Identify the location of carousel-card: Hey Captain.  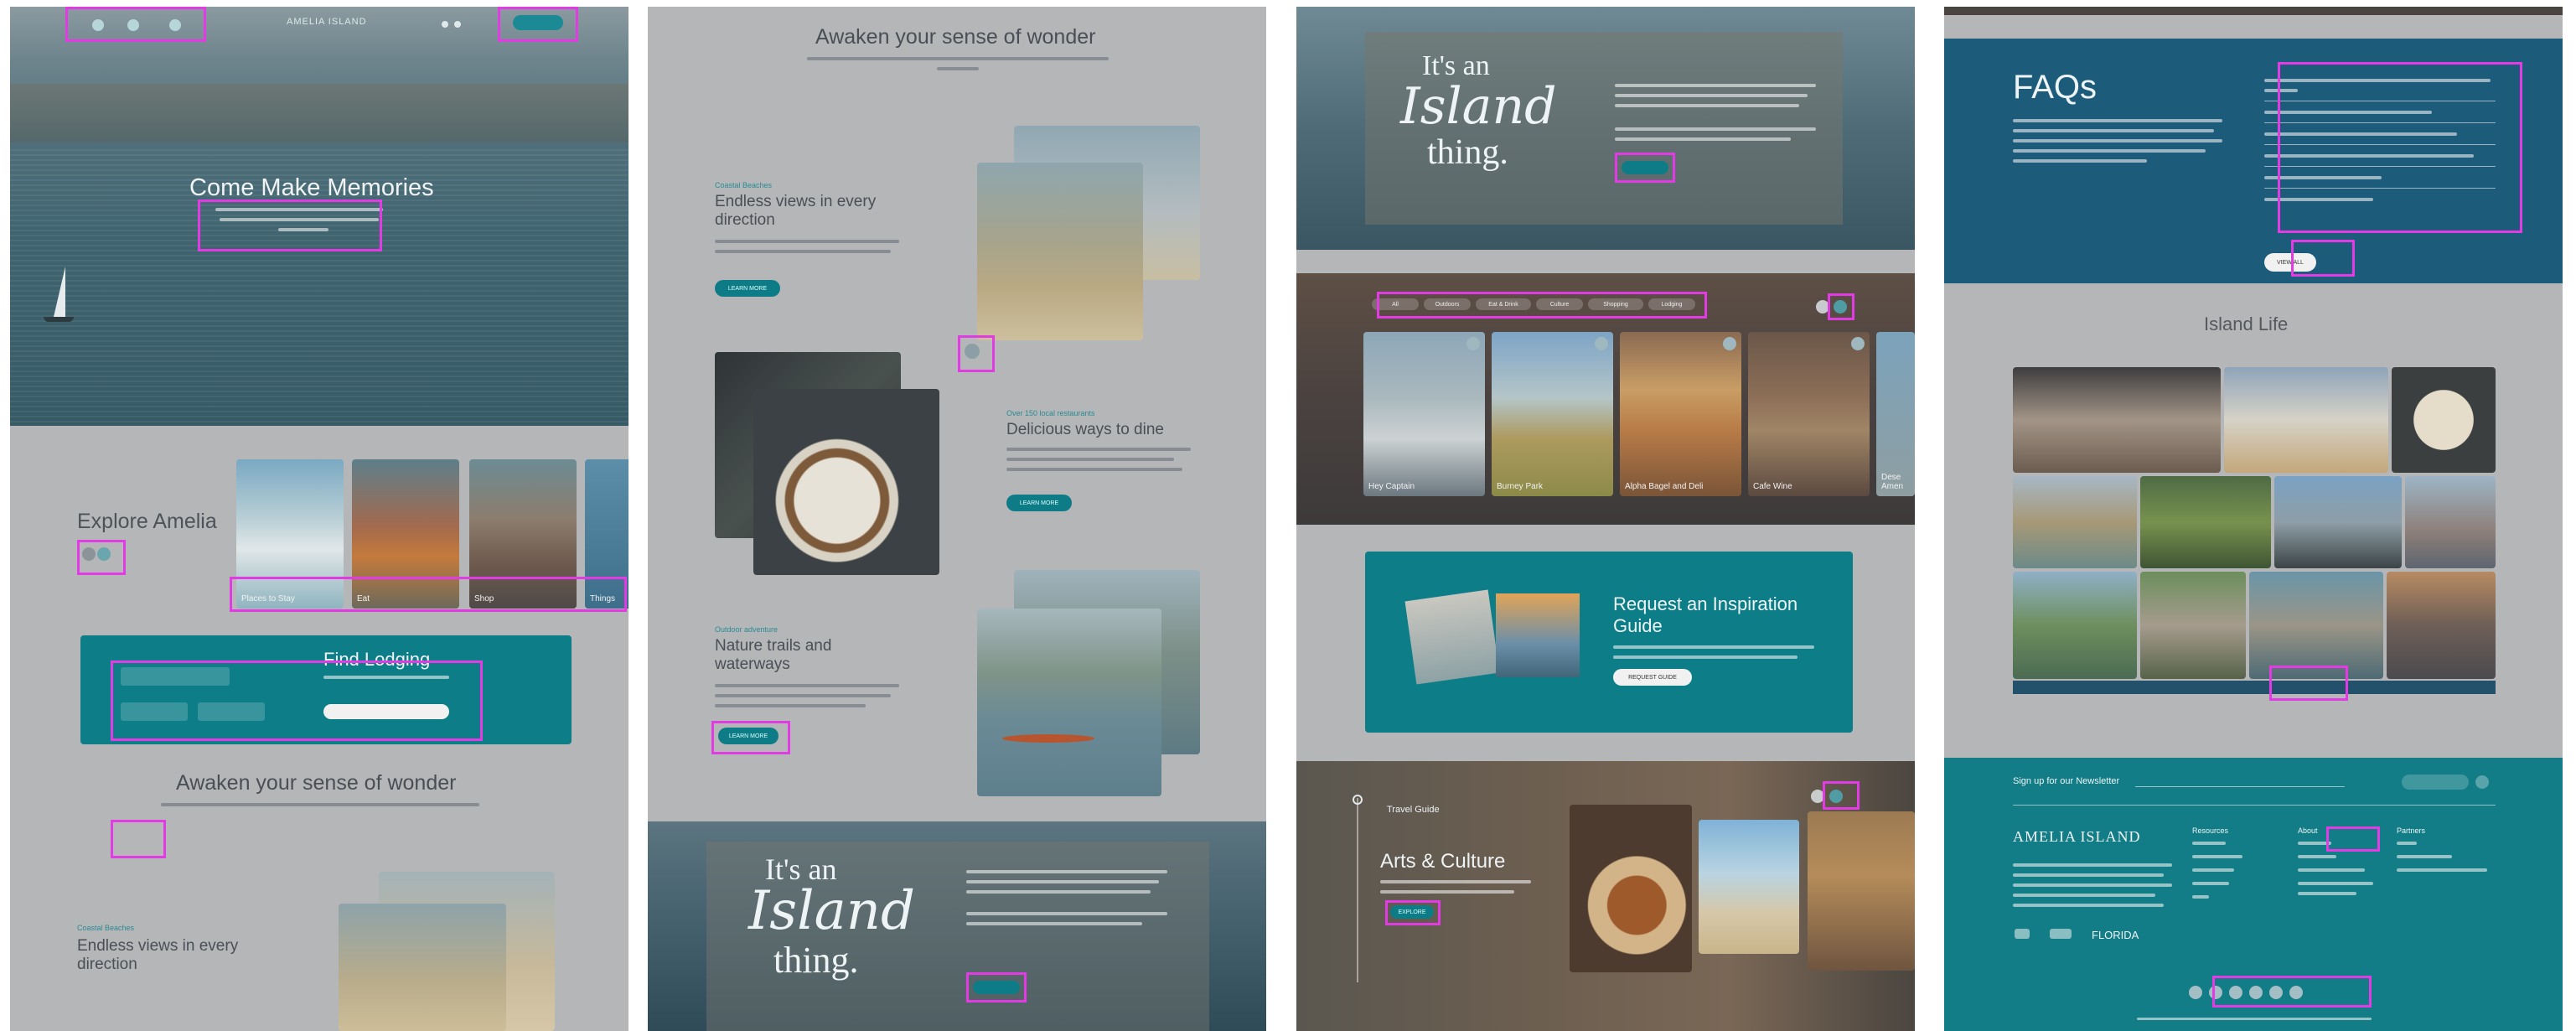
(1424, 414).